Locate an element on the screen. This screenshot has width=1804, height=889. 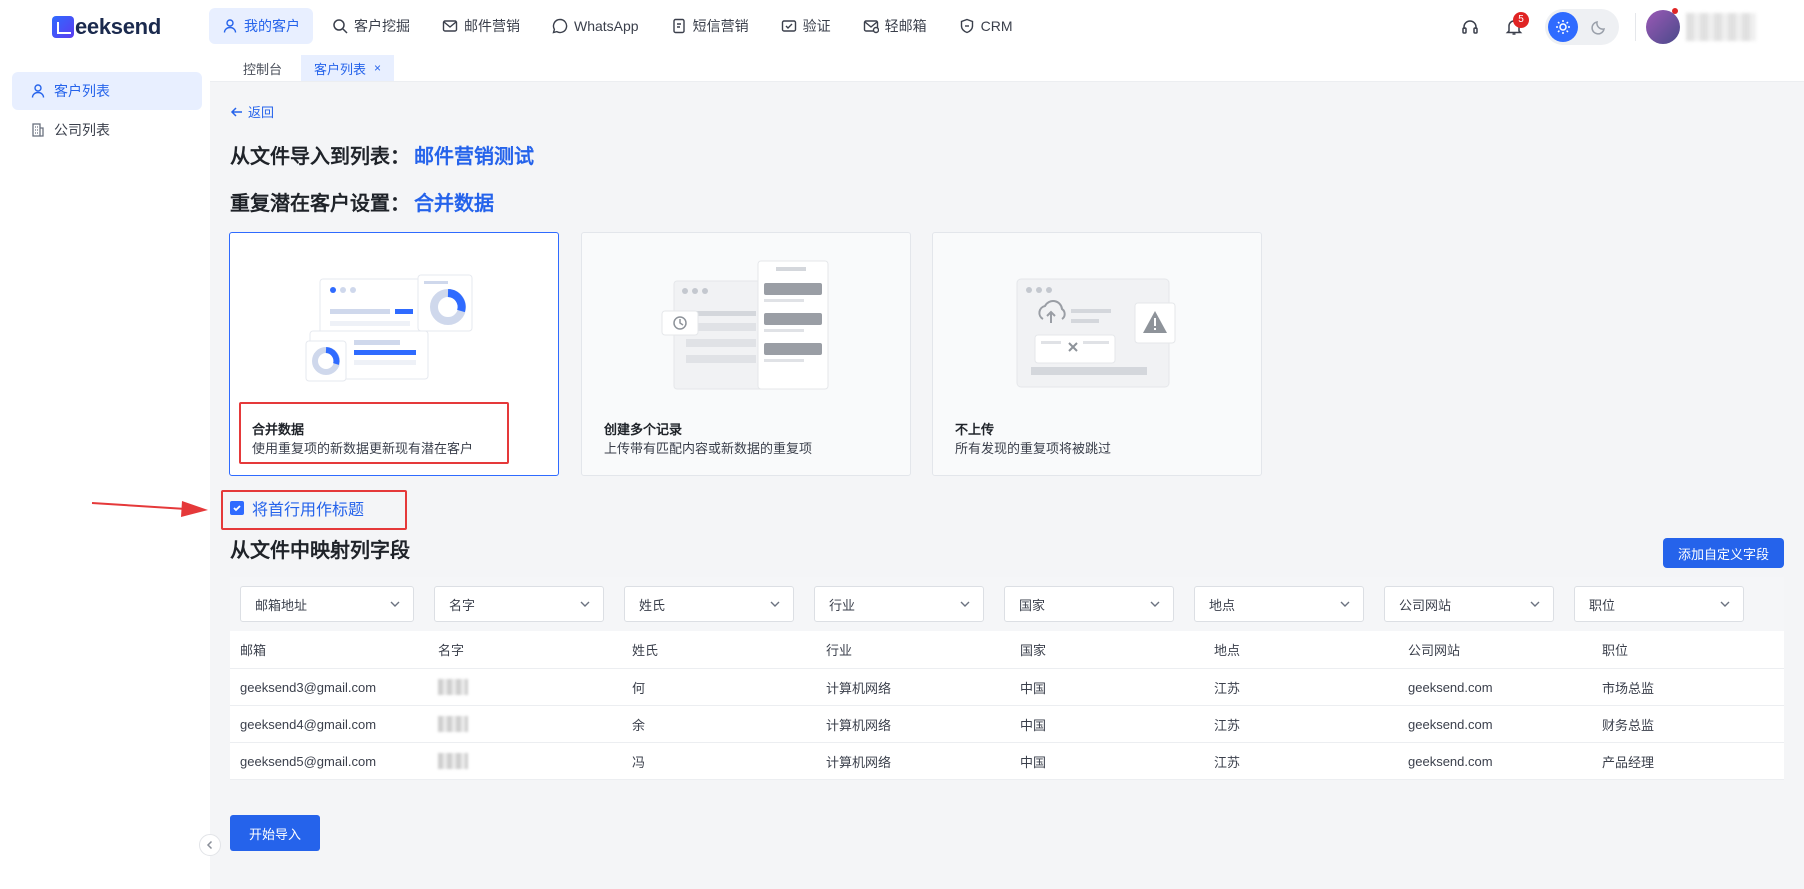
avatar is located at coordinates (1663, 26).